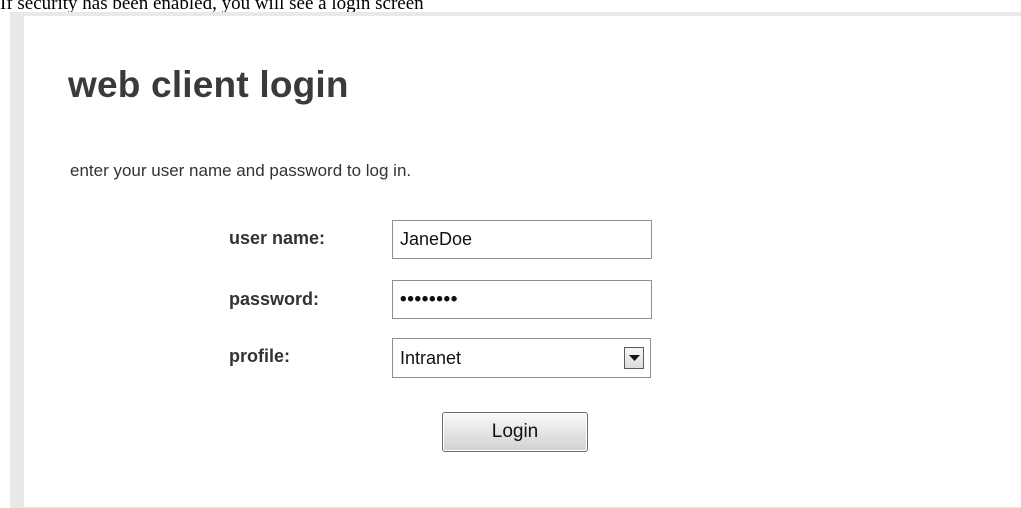 This screenshot has width=1021, height=508. Describe the element at coordinates (431, 358) in the screenshot. I see `profile-selected-value: Intranet` at that location.